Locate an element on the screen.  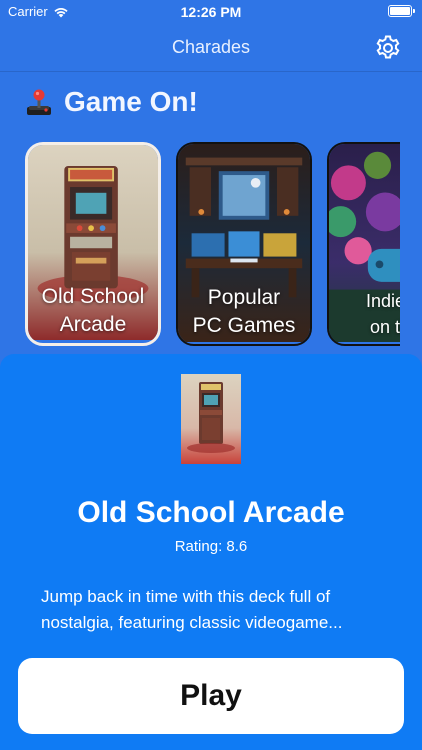
deck-card-old-school-arcade: Old School Arcade is located at coordinates (93, 244).